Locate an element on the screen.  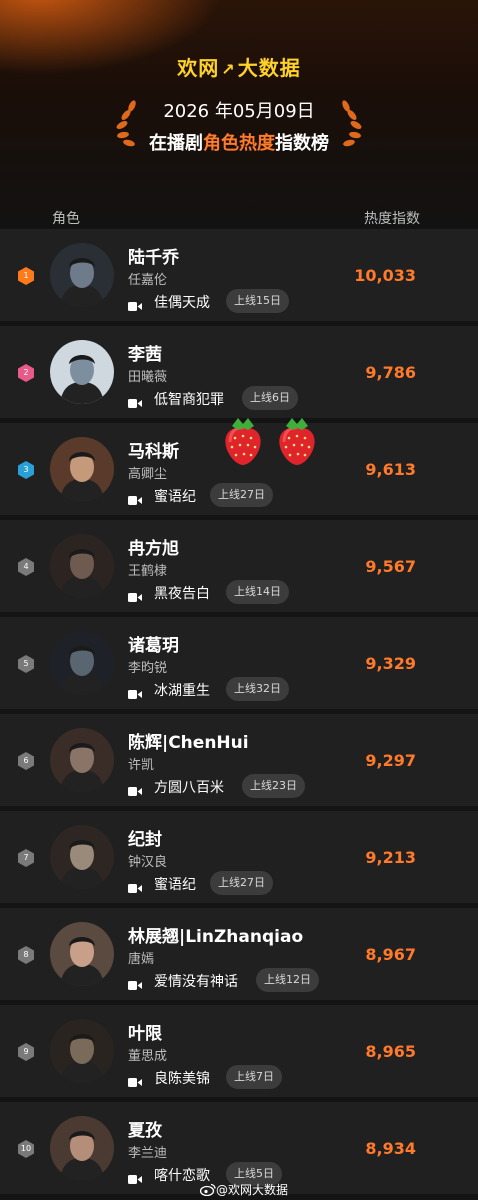
role-name: 陆千乔 is located at coordinates (153, 258).